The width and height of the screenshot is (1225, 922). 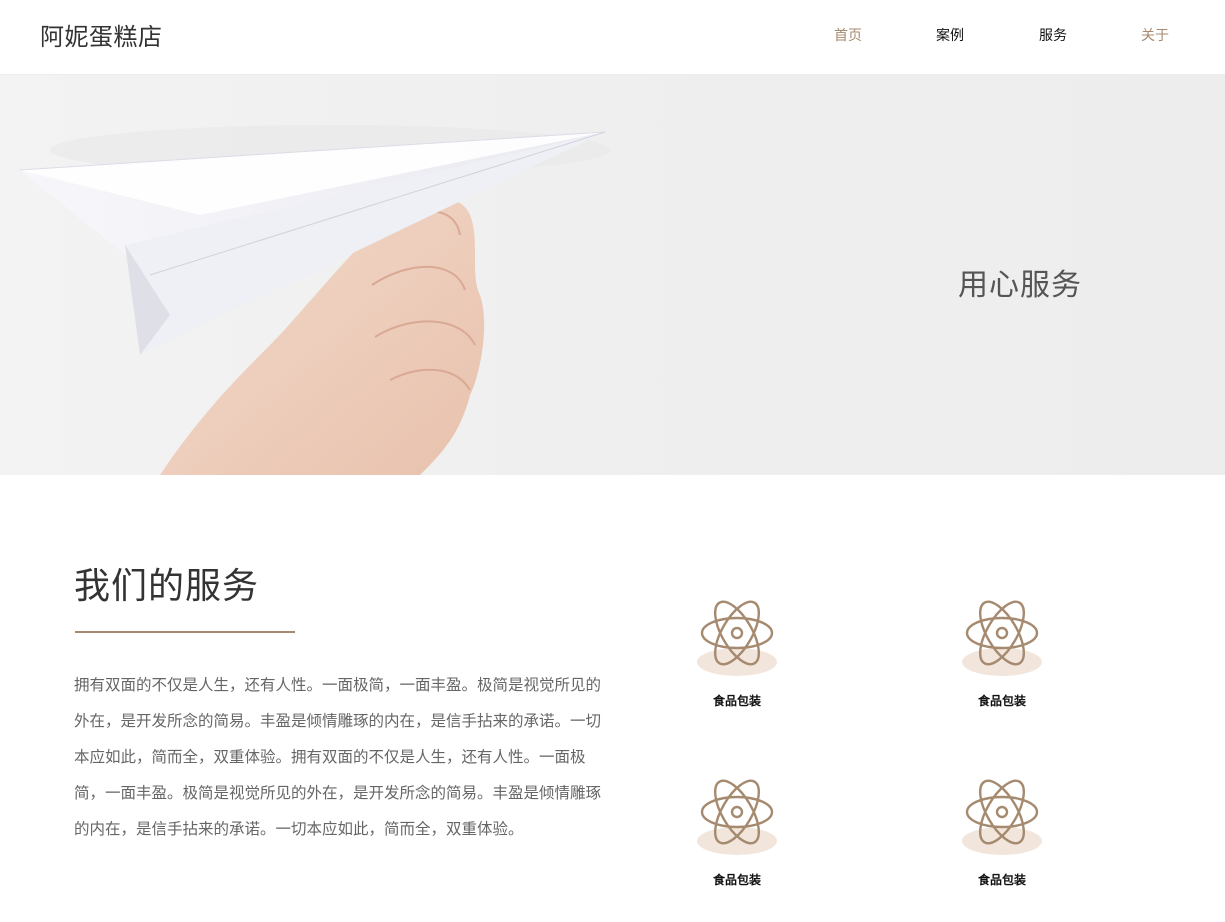 What do you see at coordinates (1020, 285) in the screenshot?
I see `hero-title: 用心服务` at bounding box center [1020, 285].